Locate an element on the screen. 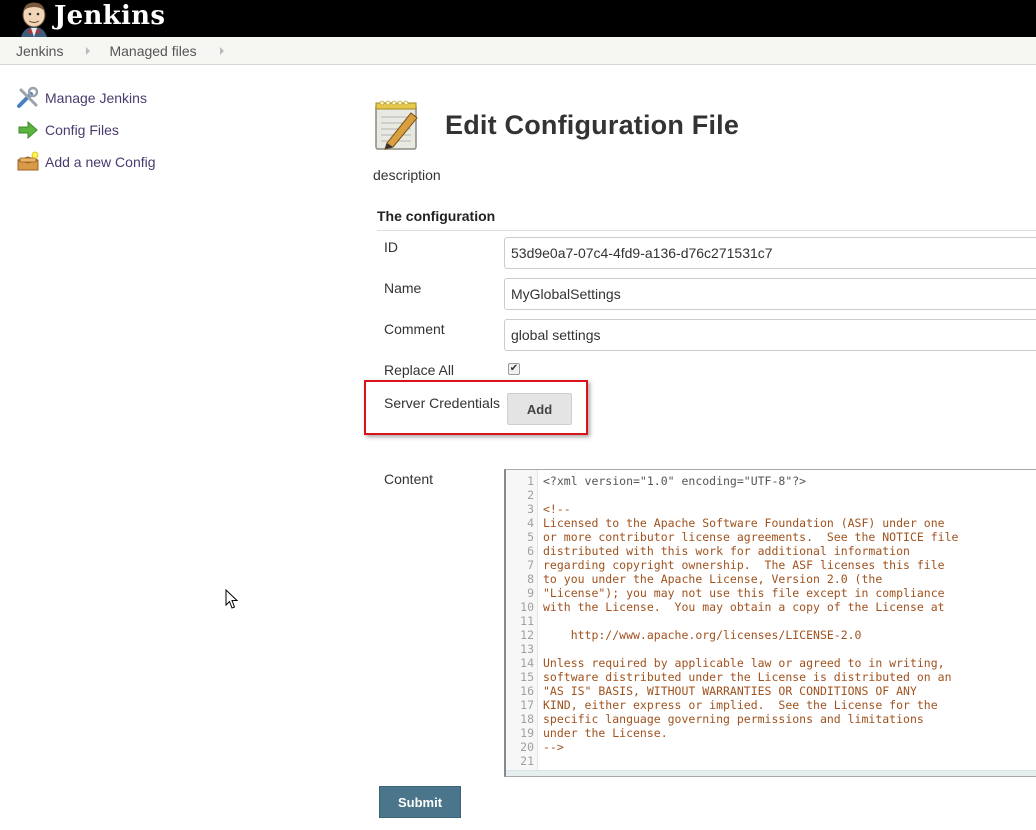 The width and height of the screenshot is (1036, 830). id-label: ID is located at coordinates (391, 247).